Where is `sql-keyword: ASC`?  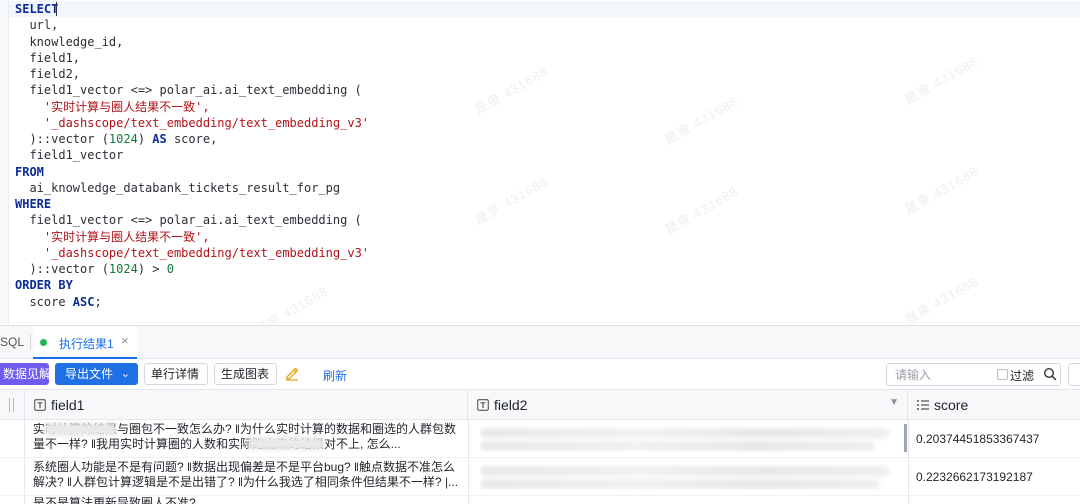 sql-keyword: ASC is located at coordinates (83, 301).